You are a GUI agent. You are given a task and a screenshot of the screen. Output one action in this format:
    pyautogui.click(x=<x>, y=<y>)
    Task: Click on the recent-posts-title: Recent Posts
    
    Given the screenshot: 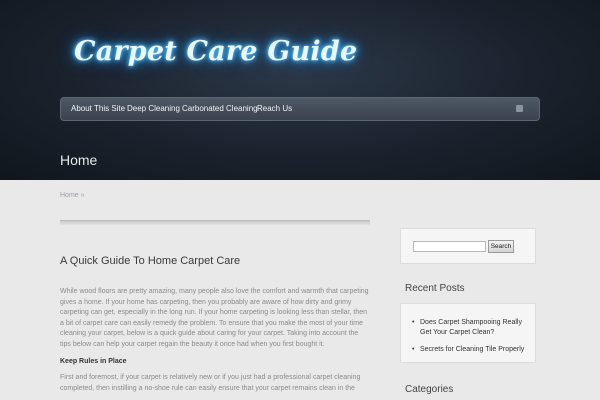 What is the action you would take?
    pyautogui.click(x=435, y=288)
    